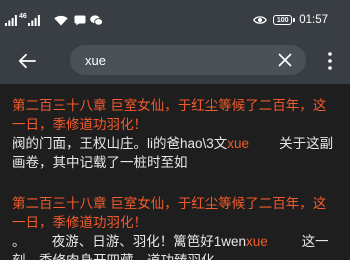 The width and height of the screenshot is (350, 260). I want to click on result-excerpt-line: 阀的门面，王权山庄。li的爸hao\3文xue 关于这副, so click(176, 143).